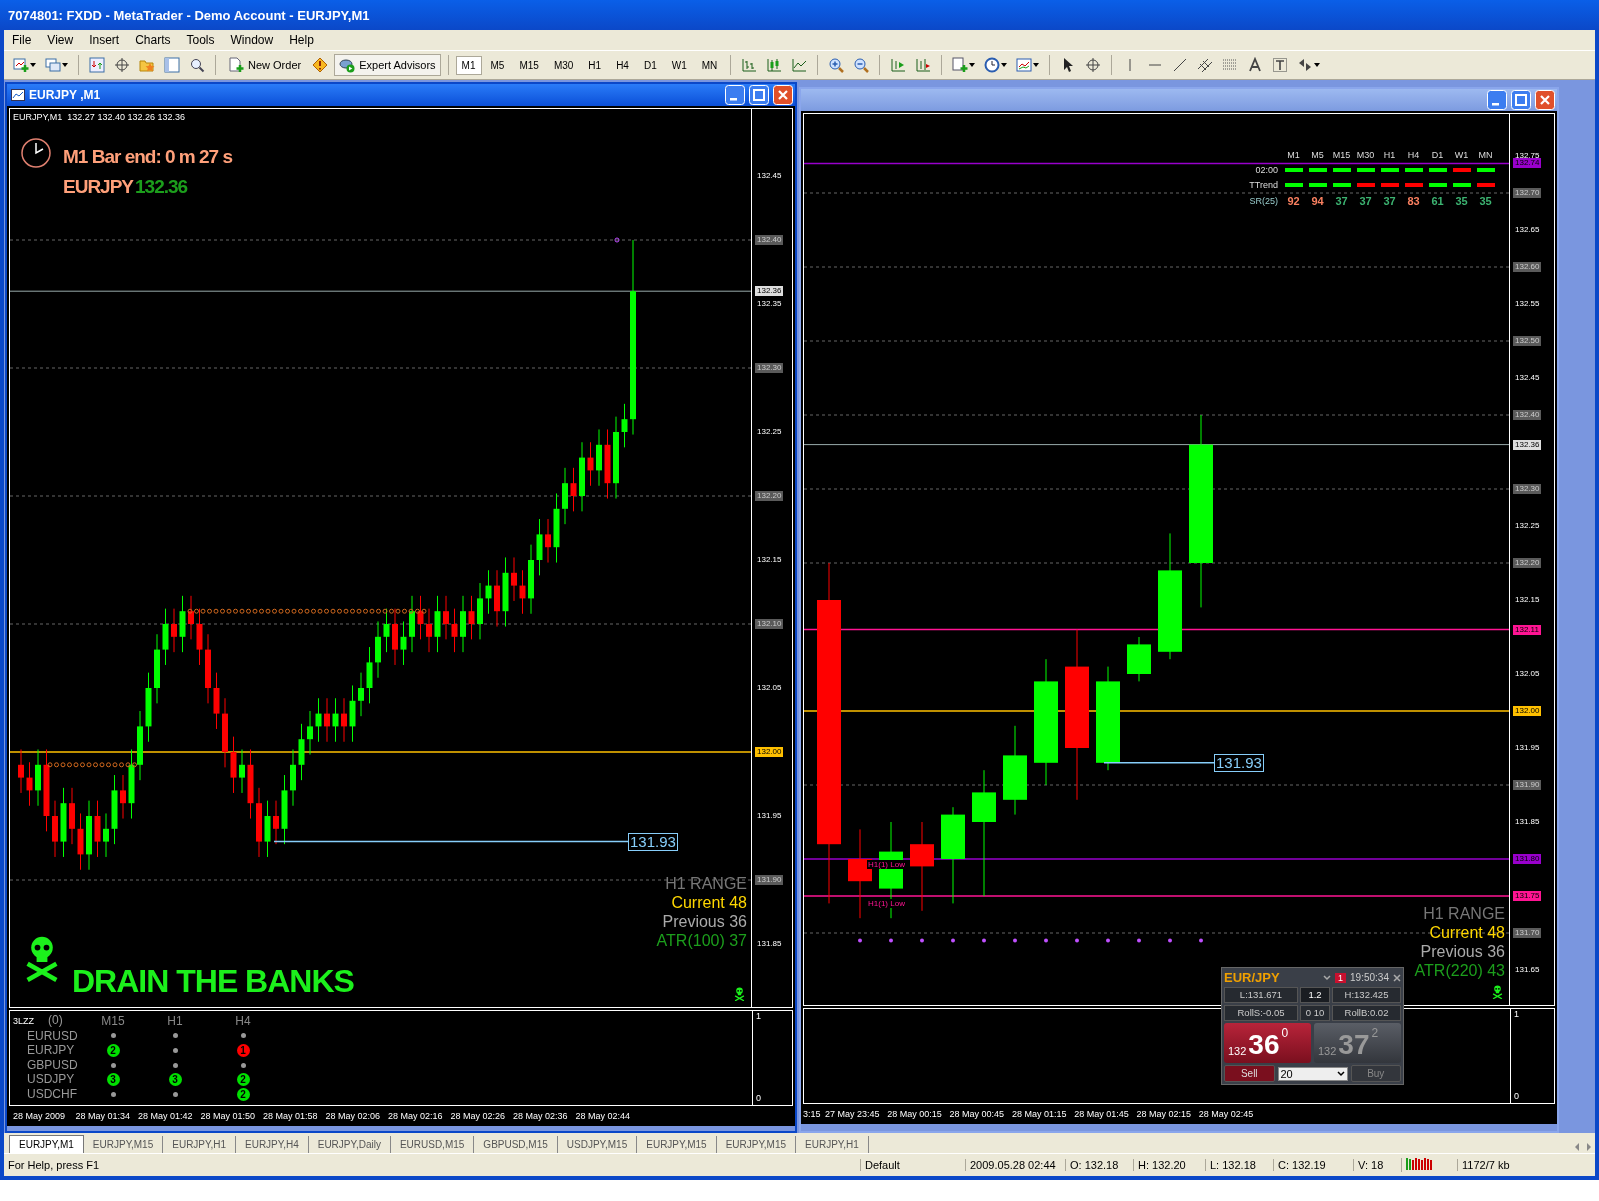 This screenshot has height=1201, width=1599. Describe the element at coordinates (21, 65) in the screenshot. I see `chart-plus-icon` at that location.